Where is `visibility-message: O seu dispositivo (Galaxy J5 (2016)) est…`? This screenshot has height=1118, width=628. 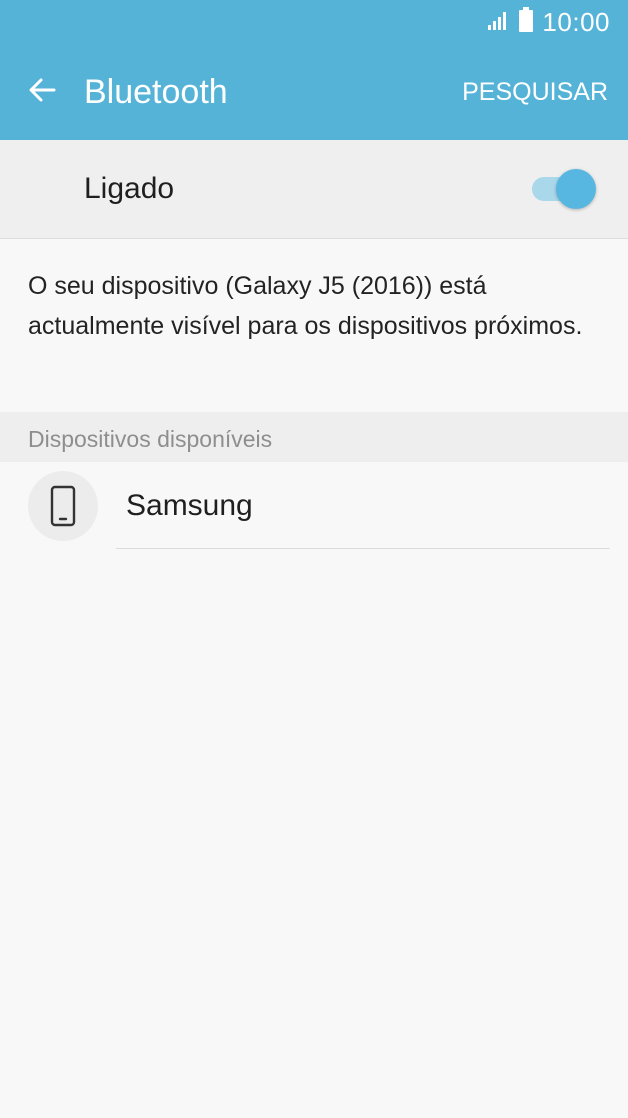 visibility-message: O seu dispositivo (Galaxy J5 (2016)) est… is located at coordinates (305, 306).